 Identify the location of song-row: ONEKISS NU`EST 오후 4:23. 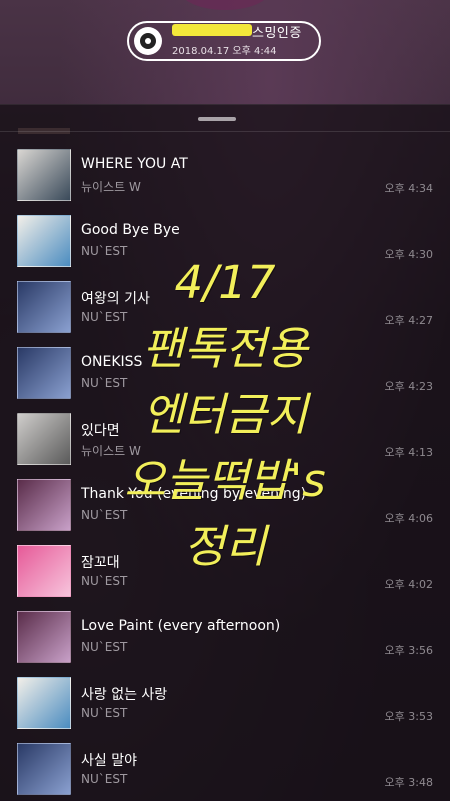
(225, 374).